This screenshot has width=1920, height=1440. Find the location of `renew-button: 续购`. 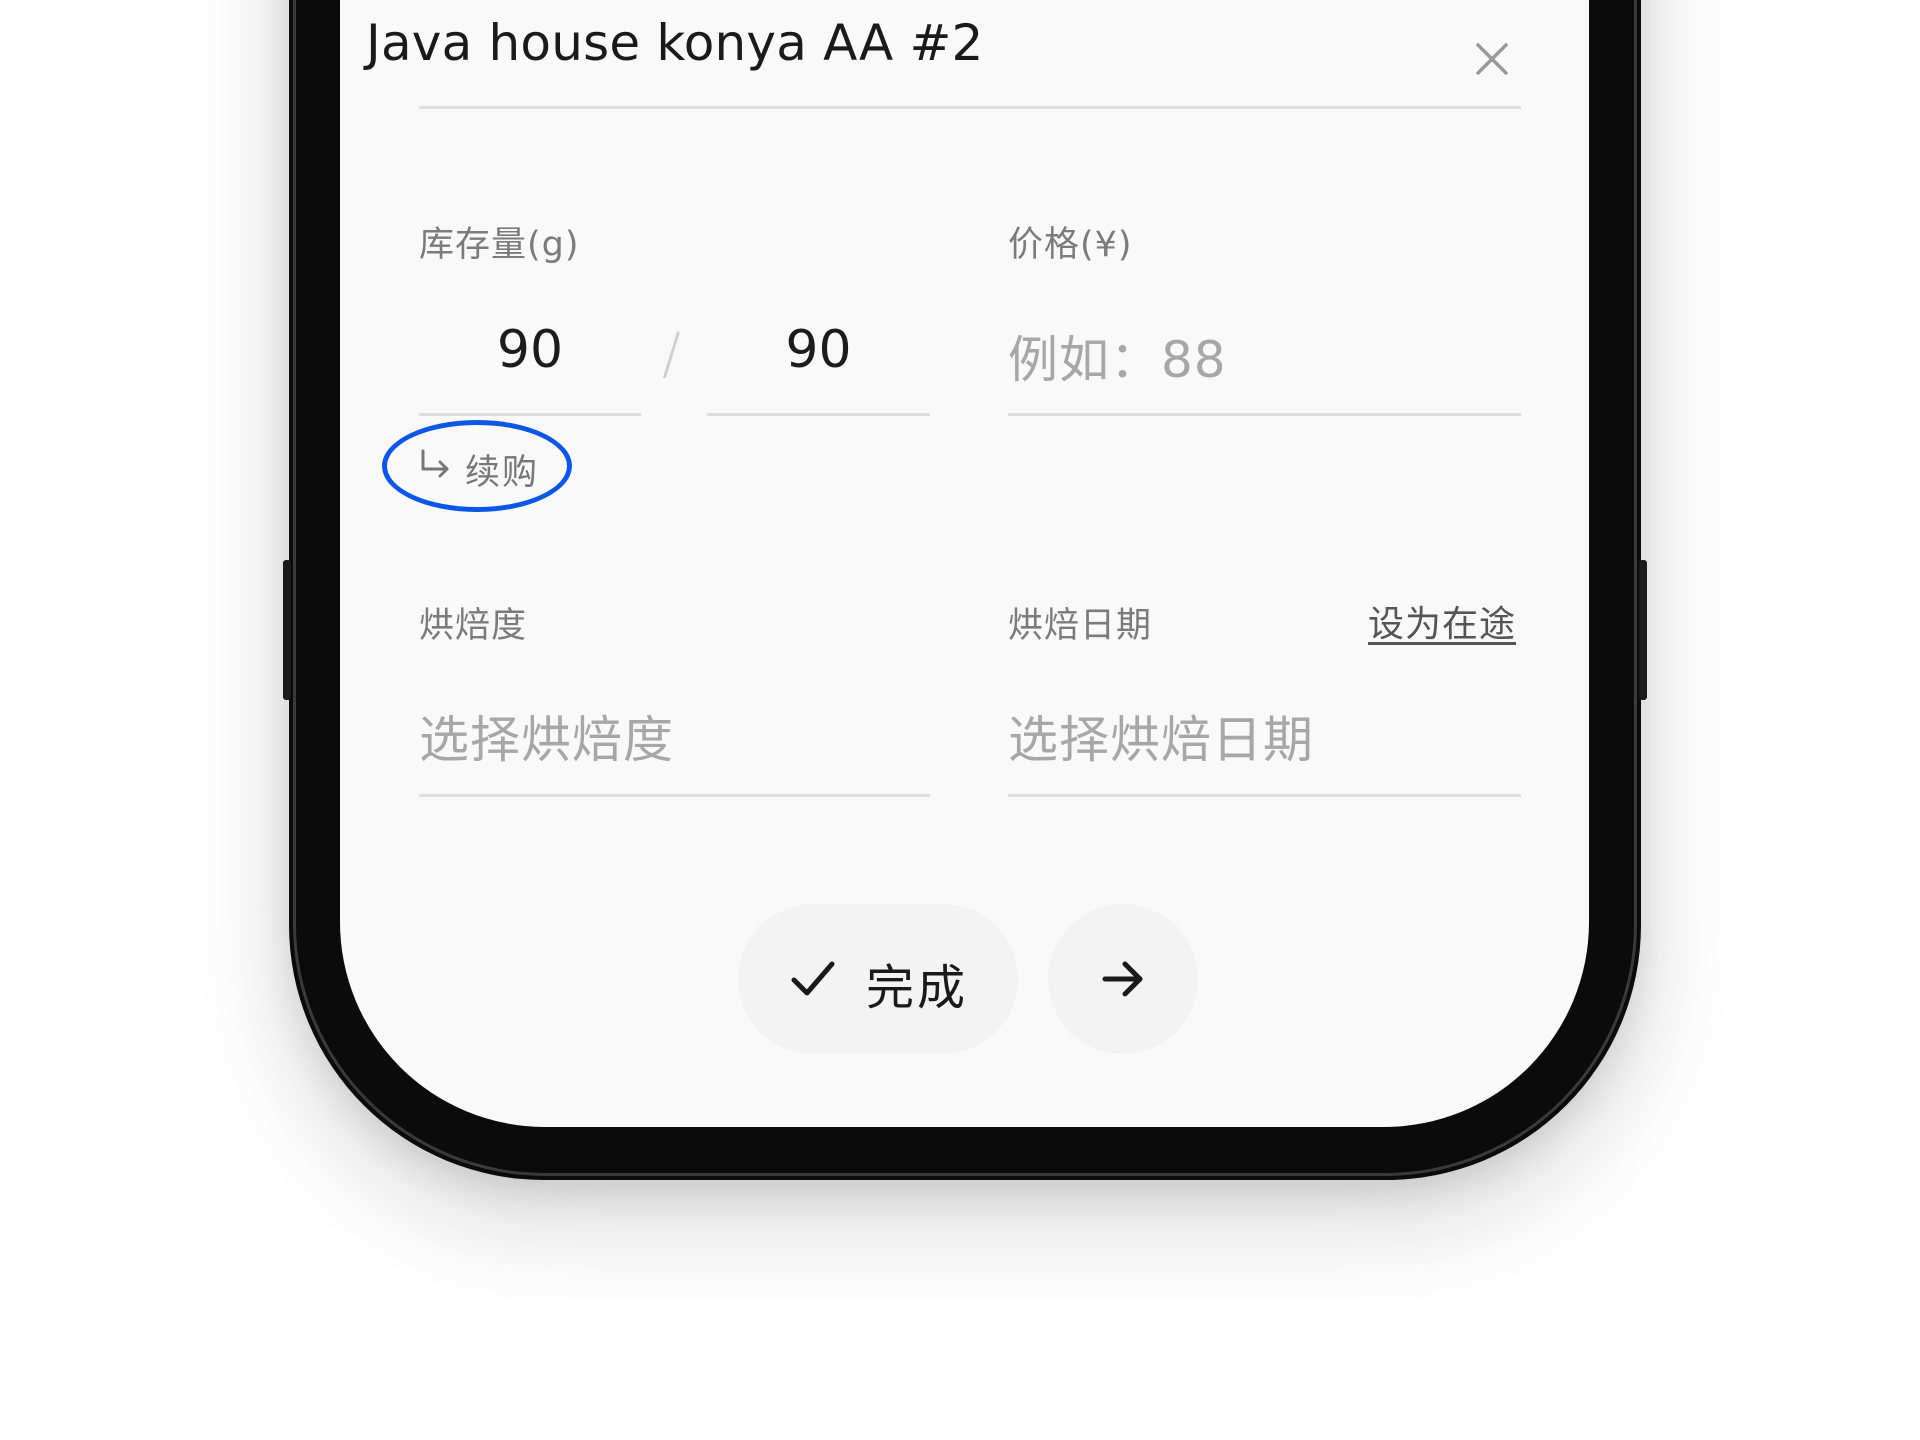

renew-button: 续购 is located at coordinates (502, 469).